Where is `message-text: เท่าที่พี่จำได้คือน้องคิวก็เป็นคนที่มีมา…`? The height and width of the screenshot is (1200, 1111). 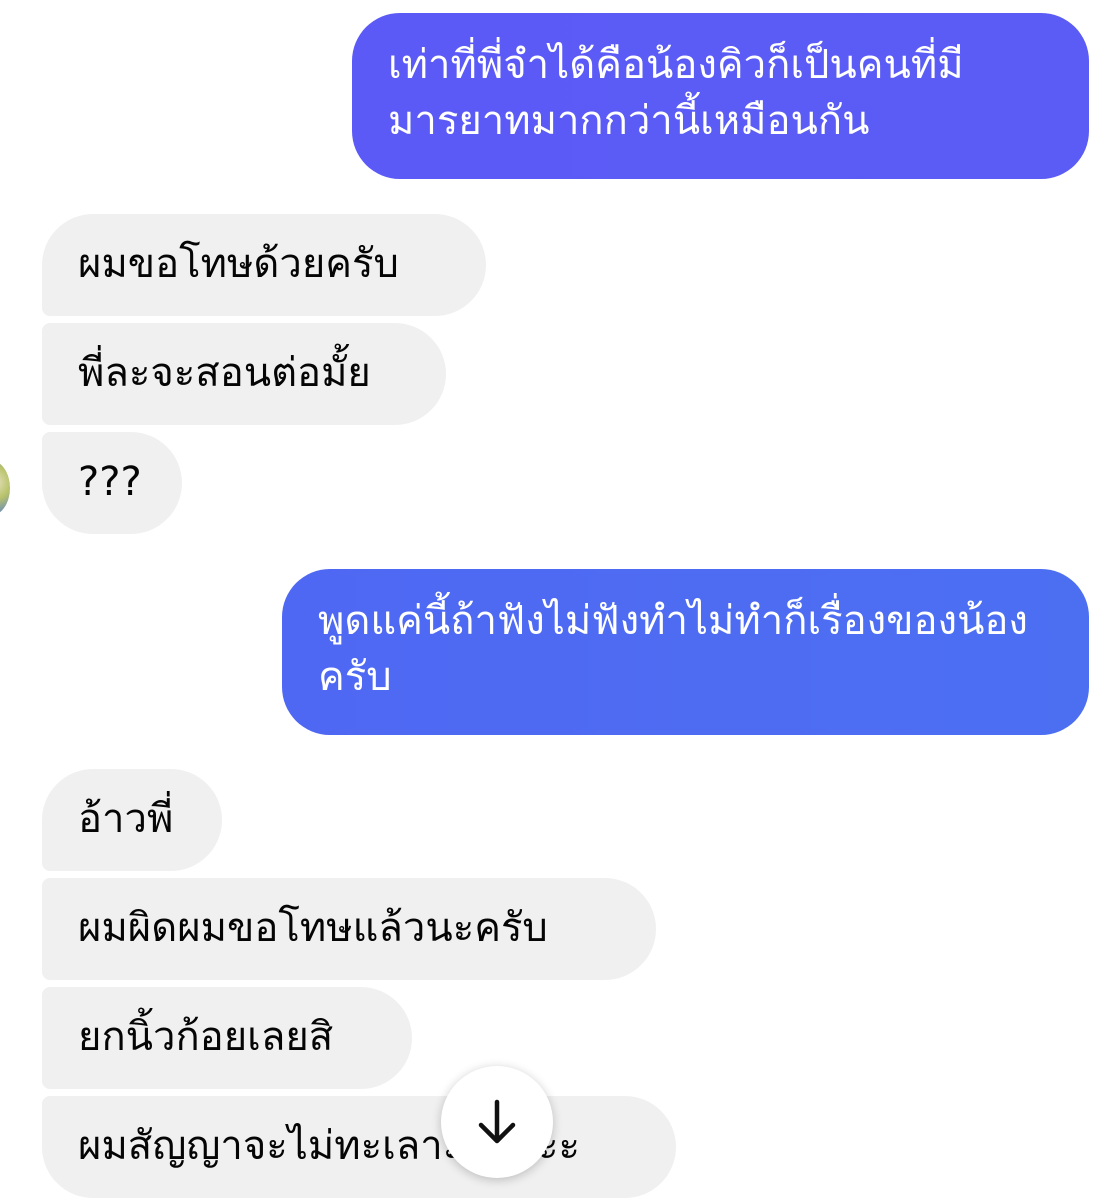 message-text: เท่าที่พี่จำได้คือน้องคิวก็เป็นคนที่มีมา… is located at coordinates (676, 93).